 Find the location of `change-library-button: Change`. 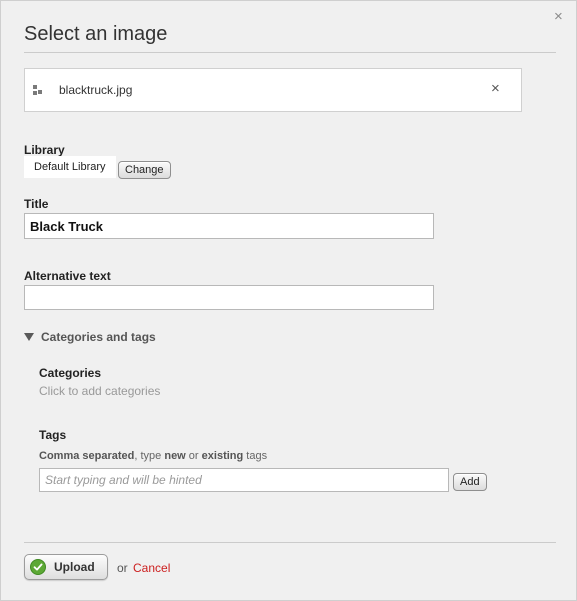

change-library-button: Change is located at coordinates (144, 170).